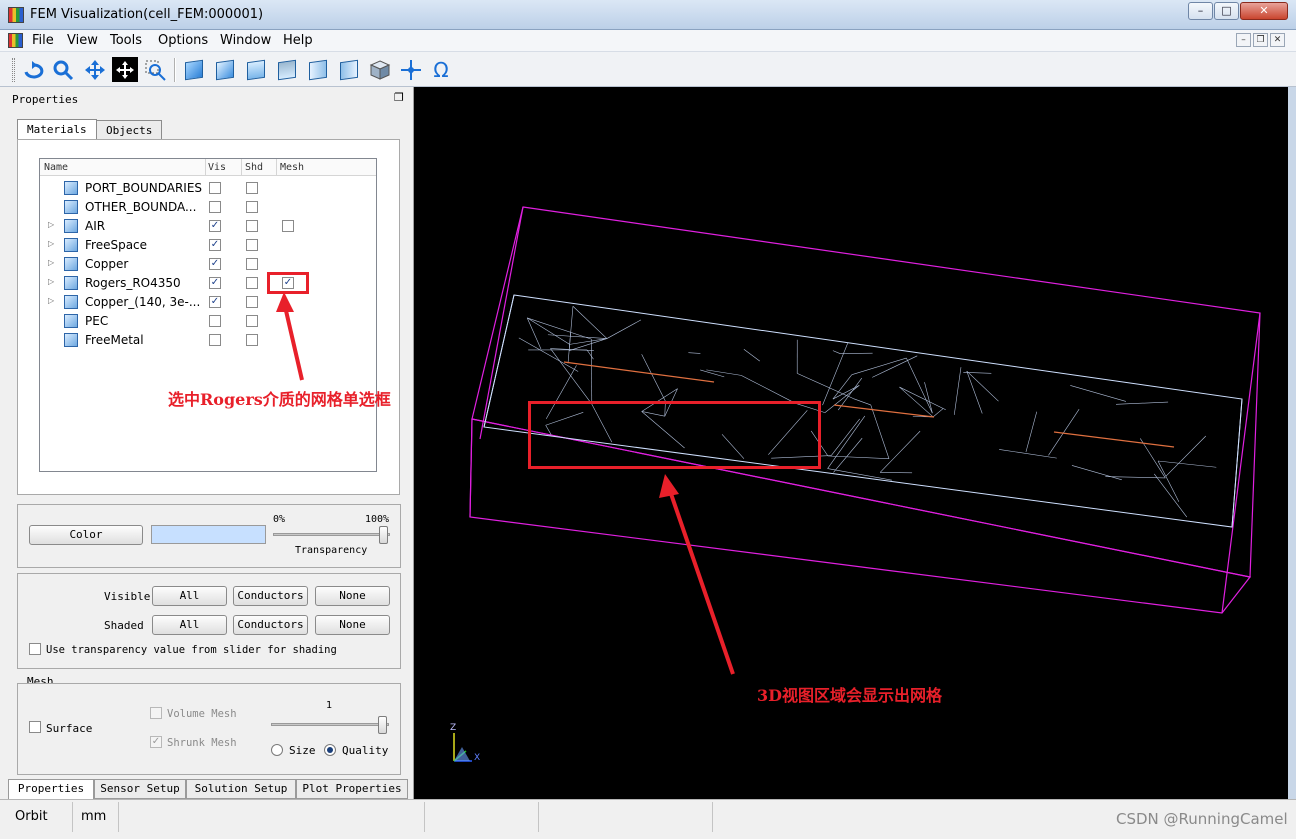  Describe the element at coordinates (1277, 40) in the screenshot. I see `mdi-close-button: ✕` at that location.